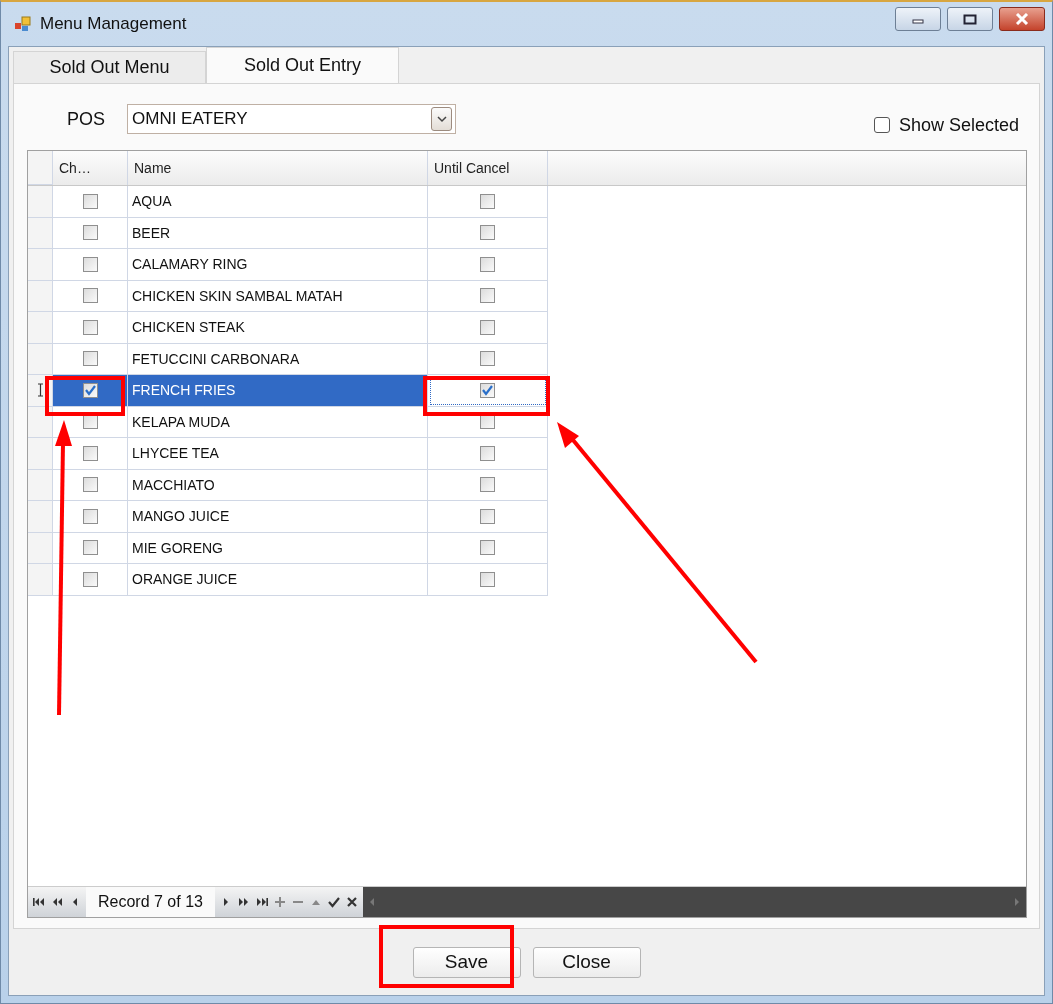 This screenshot has height=1004, width=1053. I want to click on table-cell: FRENCH FRIES, so click(278, 391).